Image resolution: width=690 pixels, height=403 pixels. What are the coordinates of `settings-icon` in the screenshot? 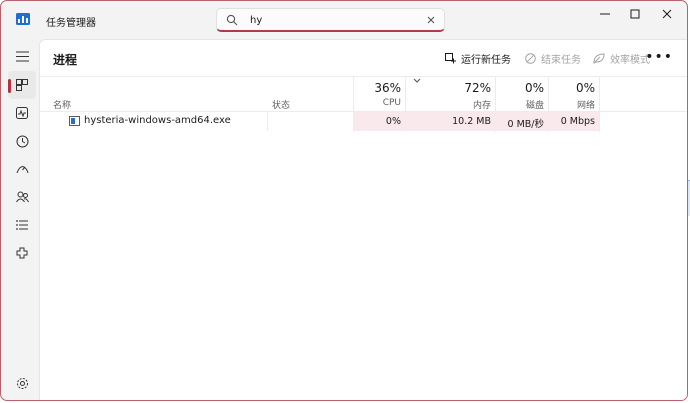 It's located at (22, 383).